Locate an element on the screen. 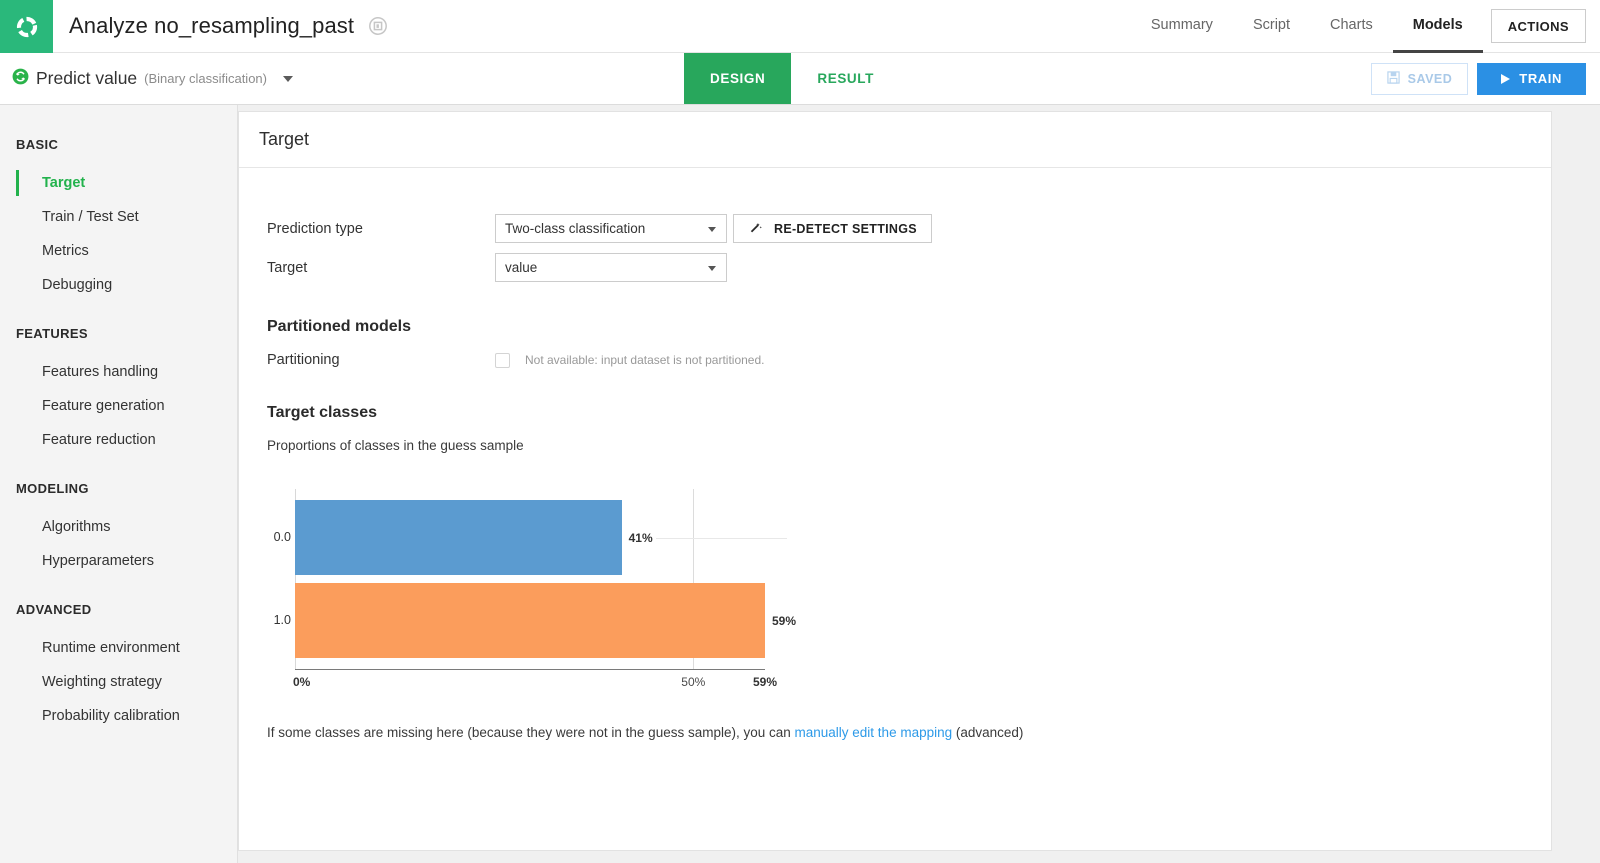 This screenshot has width=1600, height=863. dataiku-logo-icon is located at coordinates (26, 26).